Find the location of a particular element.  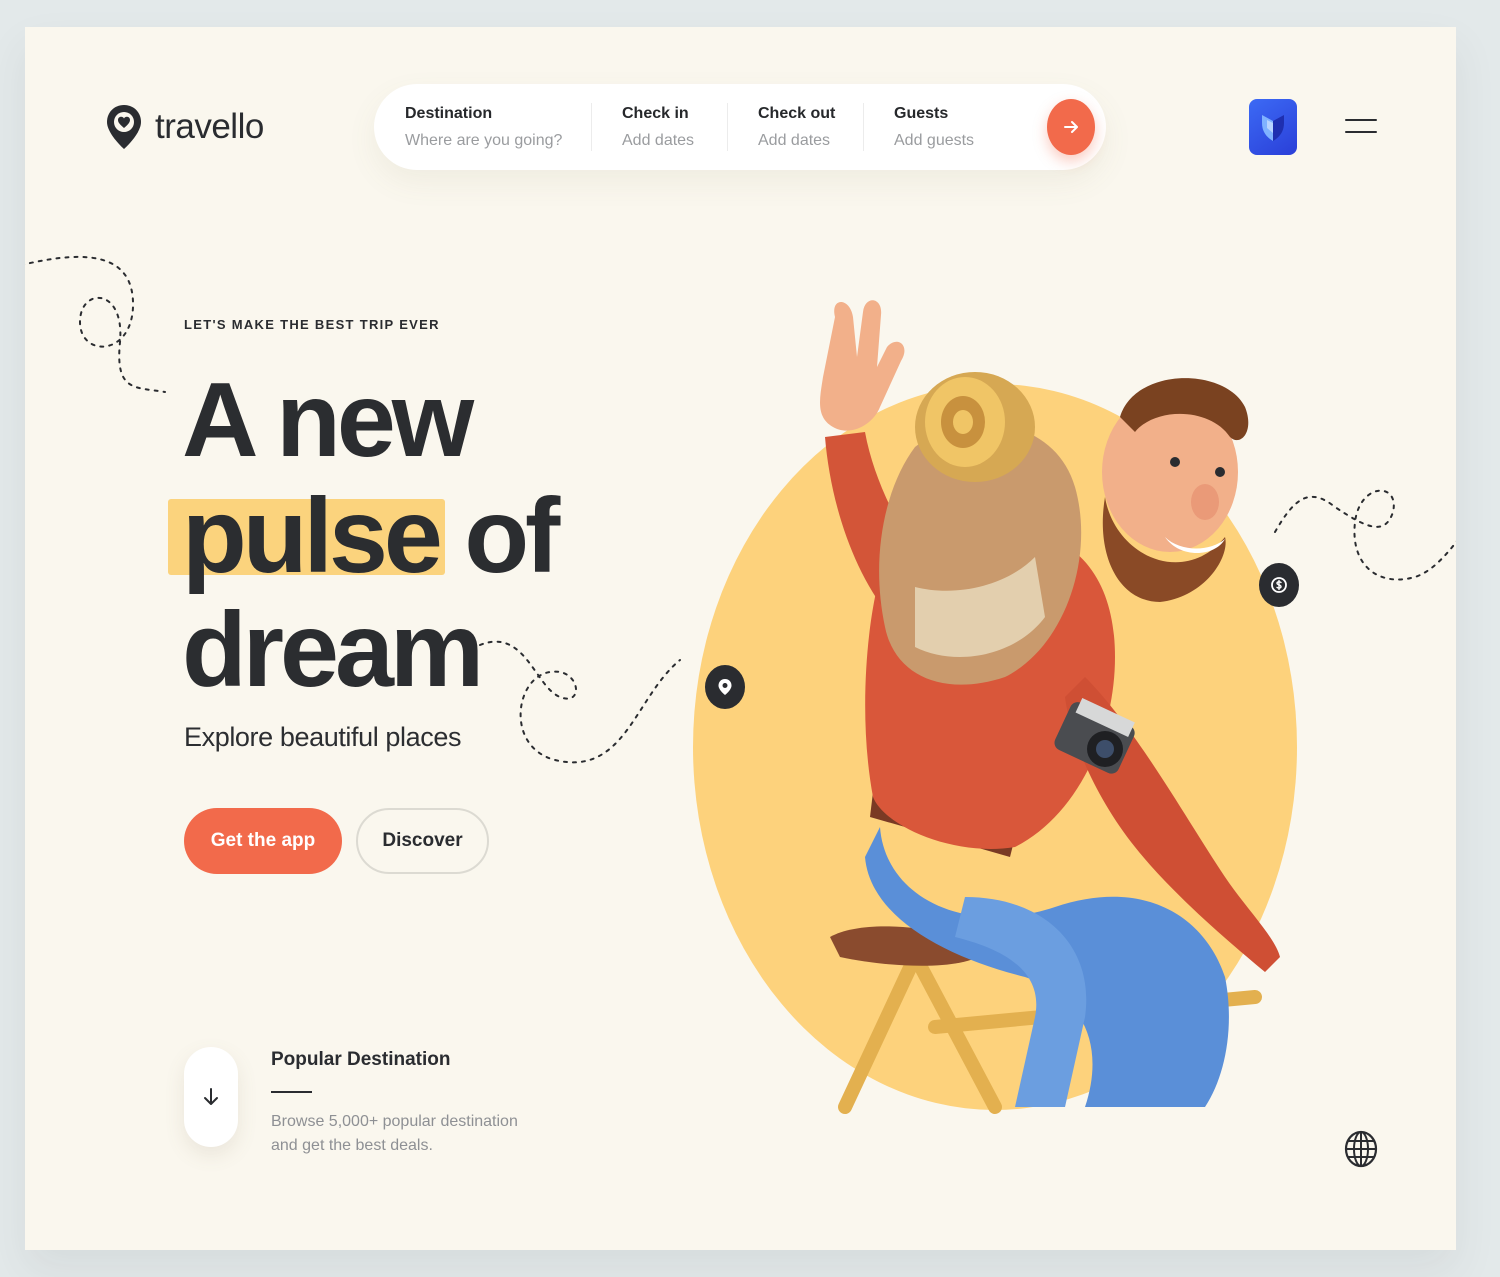

brand-name: travello is located at coordinates (209, 126).